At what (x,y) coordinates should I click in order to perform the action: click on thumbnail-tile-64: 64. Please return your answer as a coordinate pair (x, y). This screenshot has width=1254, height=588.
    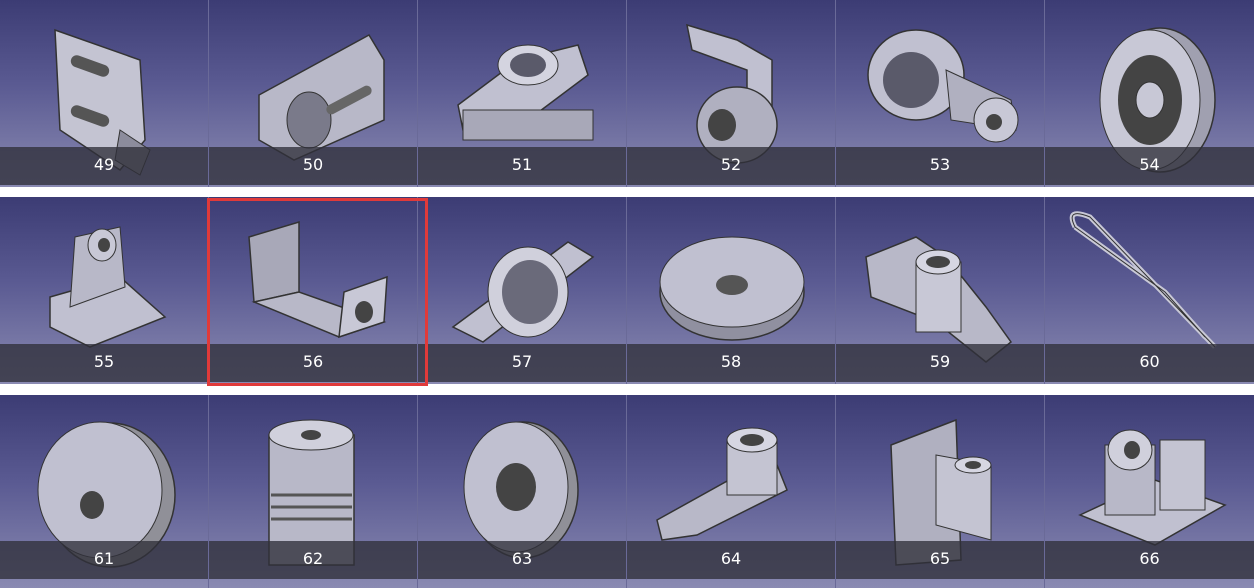
    Looking at the image, I should click on (731, 491).